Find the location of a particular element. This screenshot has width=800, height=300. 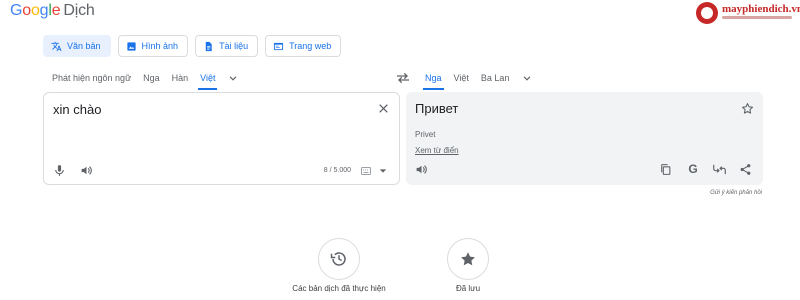

star-icon is located at coordinates (468, 259).